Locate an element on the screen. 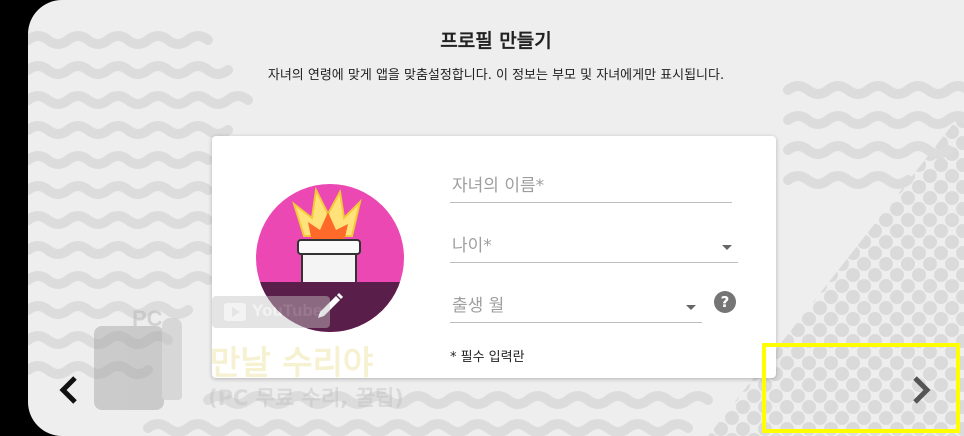 This screenshot has height=436, width=964. channel-watermark: PC YouTube 만날 수리야 (PC 무료 수리, 꿀팁) is located at coordinates (262, 356).